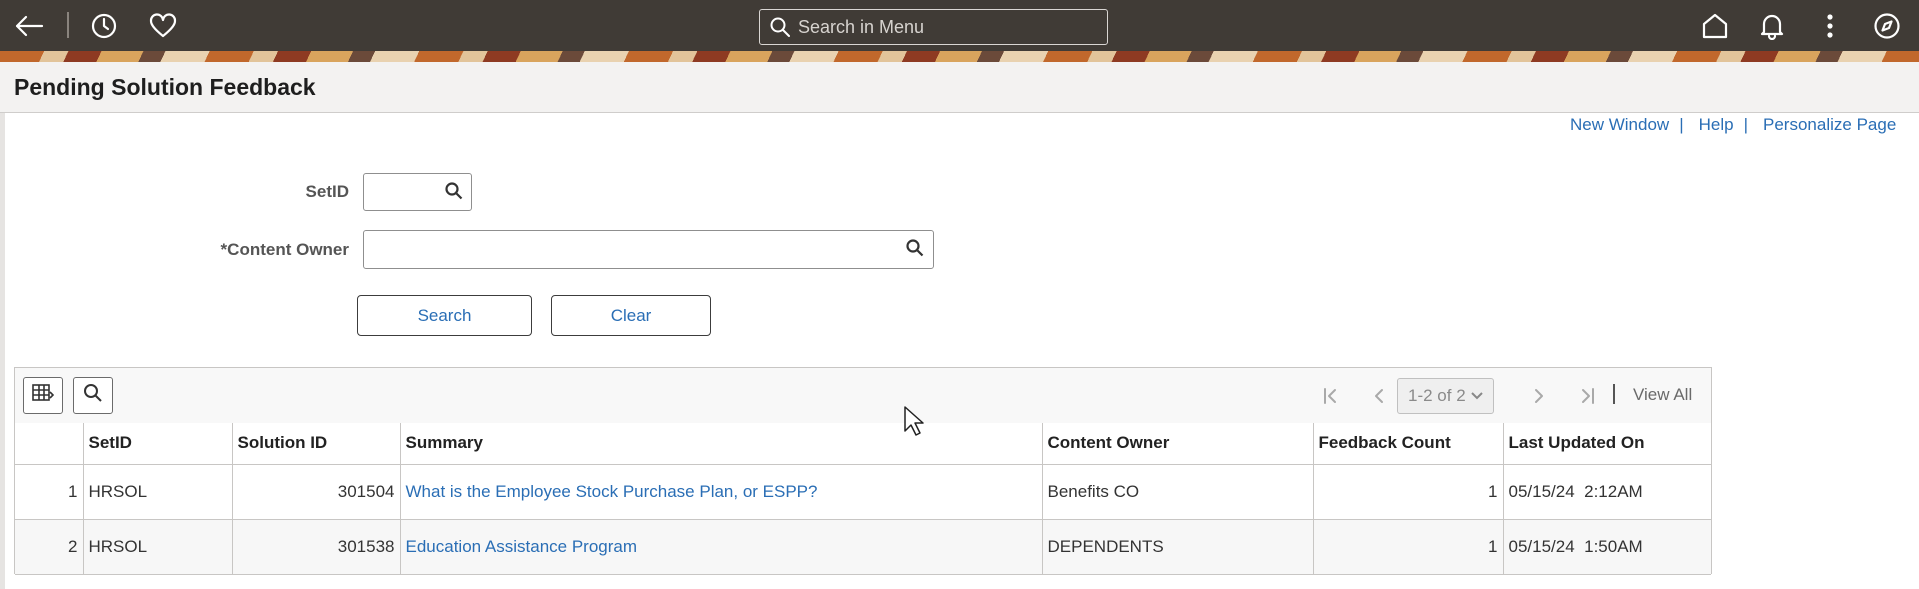 This screenshot has height=589, width=1919. I want to click on first-page-icon, so click(1330, 396).